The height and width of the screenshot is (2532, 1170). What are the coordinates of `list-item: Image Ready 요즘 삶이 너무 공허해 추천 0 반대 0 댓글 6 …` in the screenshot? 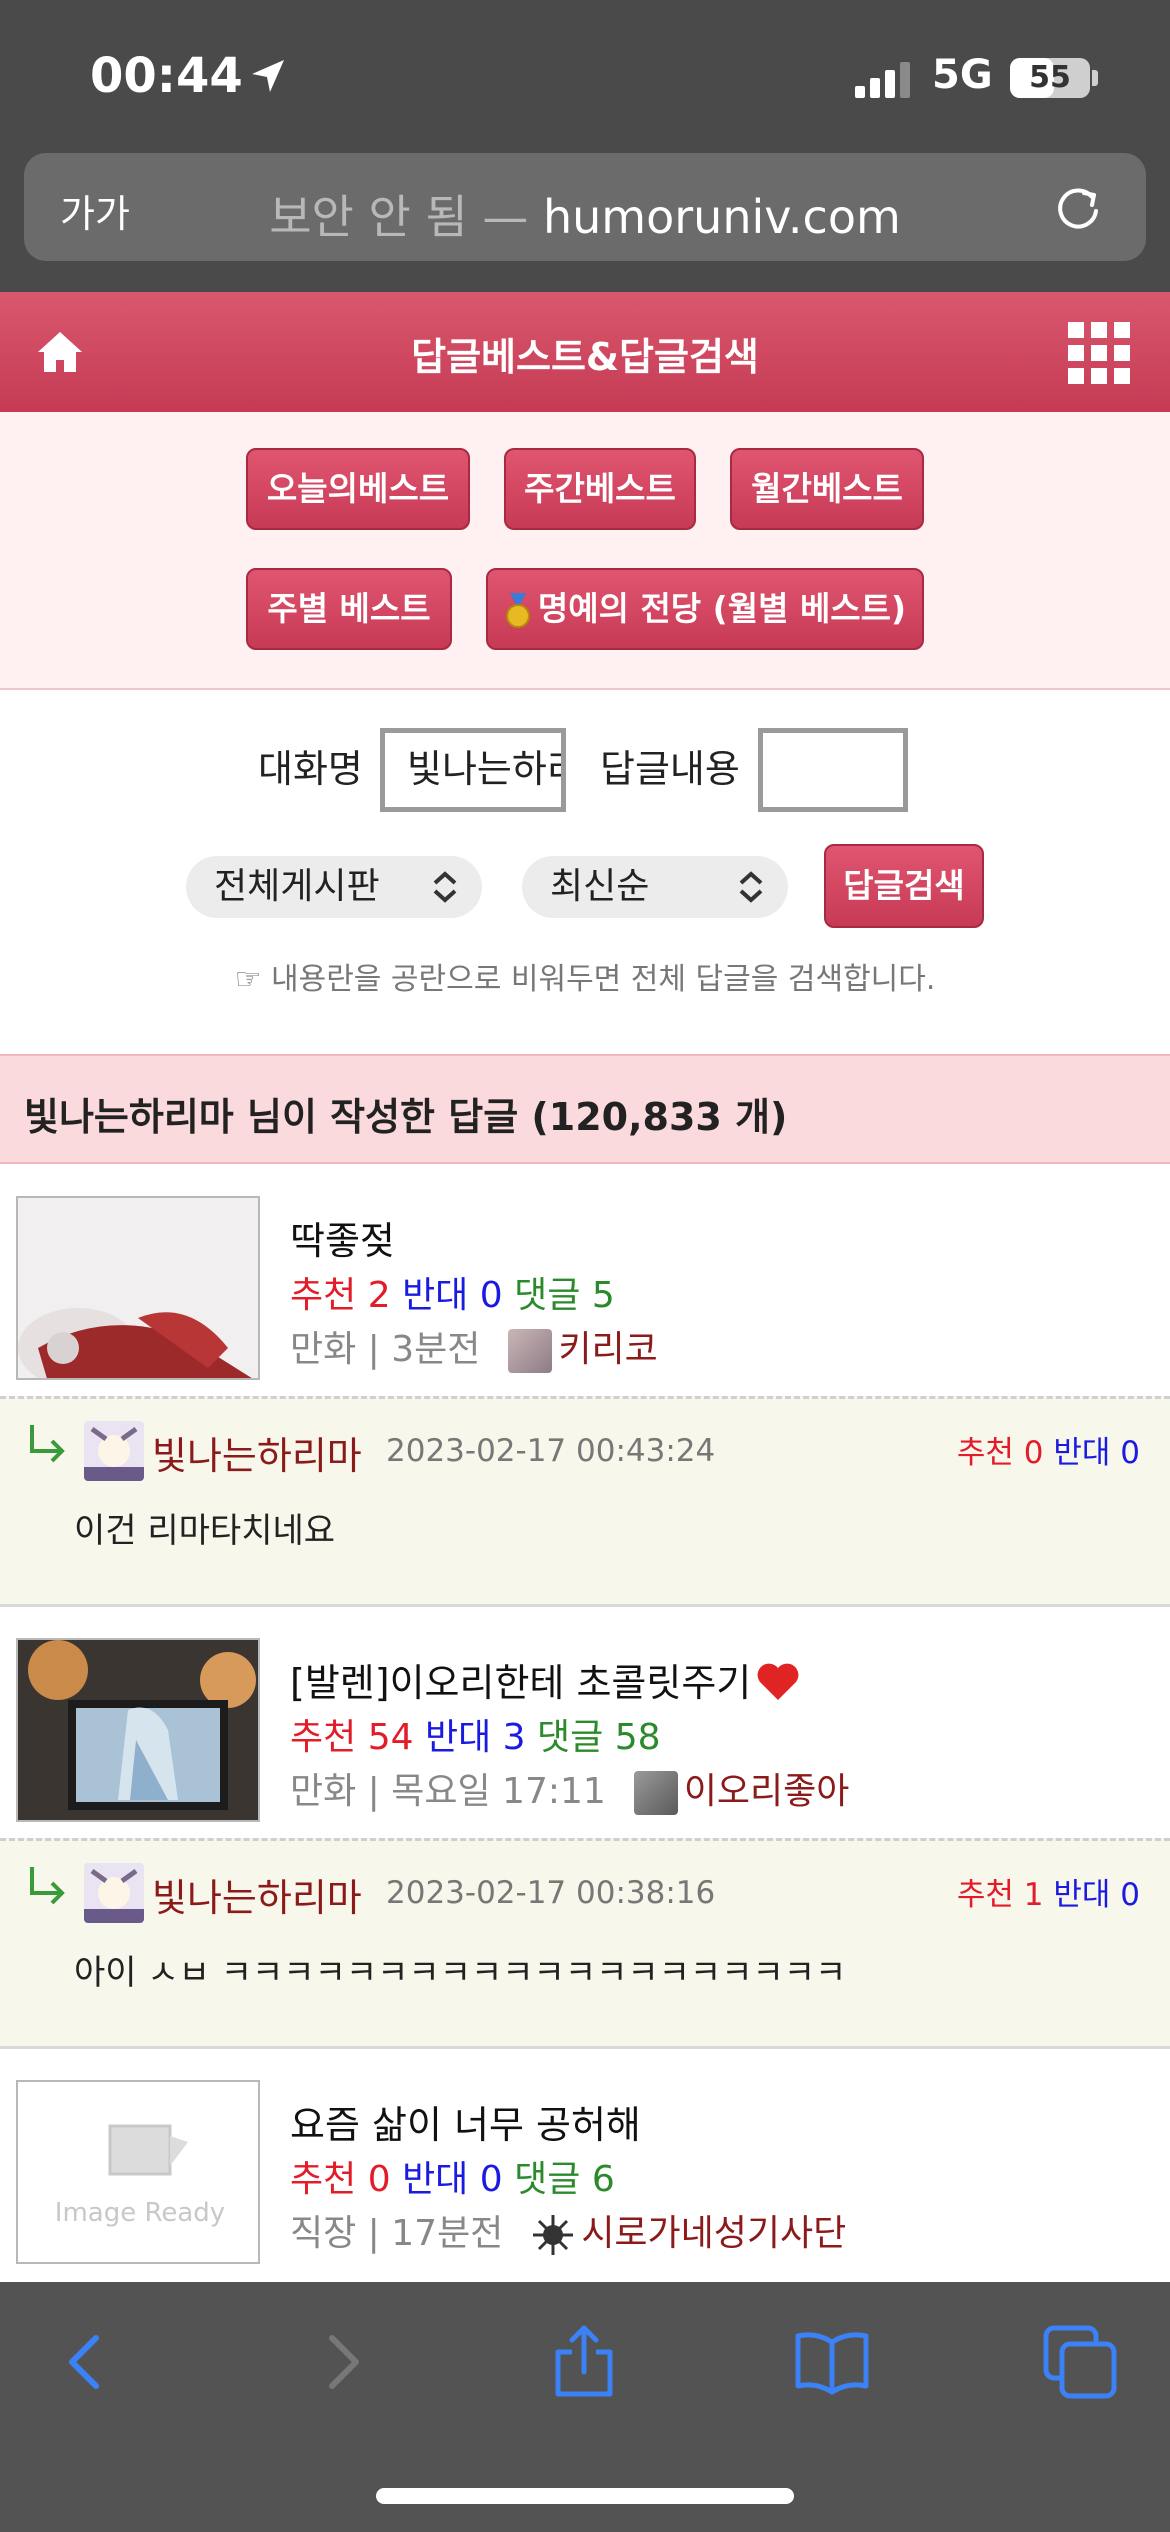 It's located at (585, 2166).